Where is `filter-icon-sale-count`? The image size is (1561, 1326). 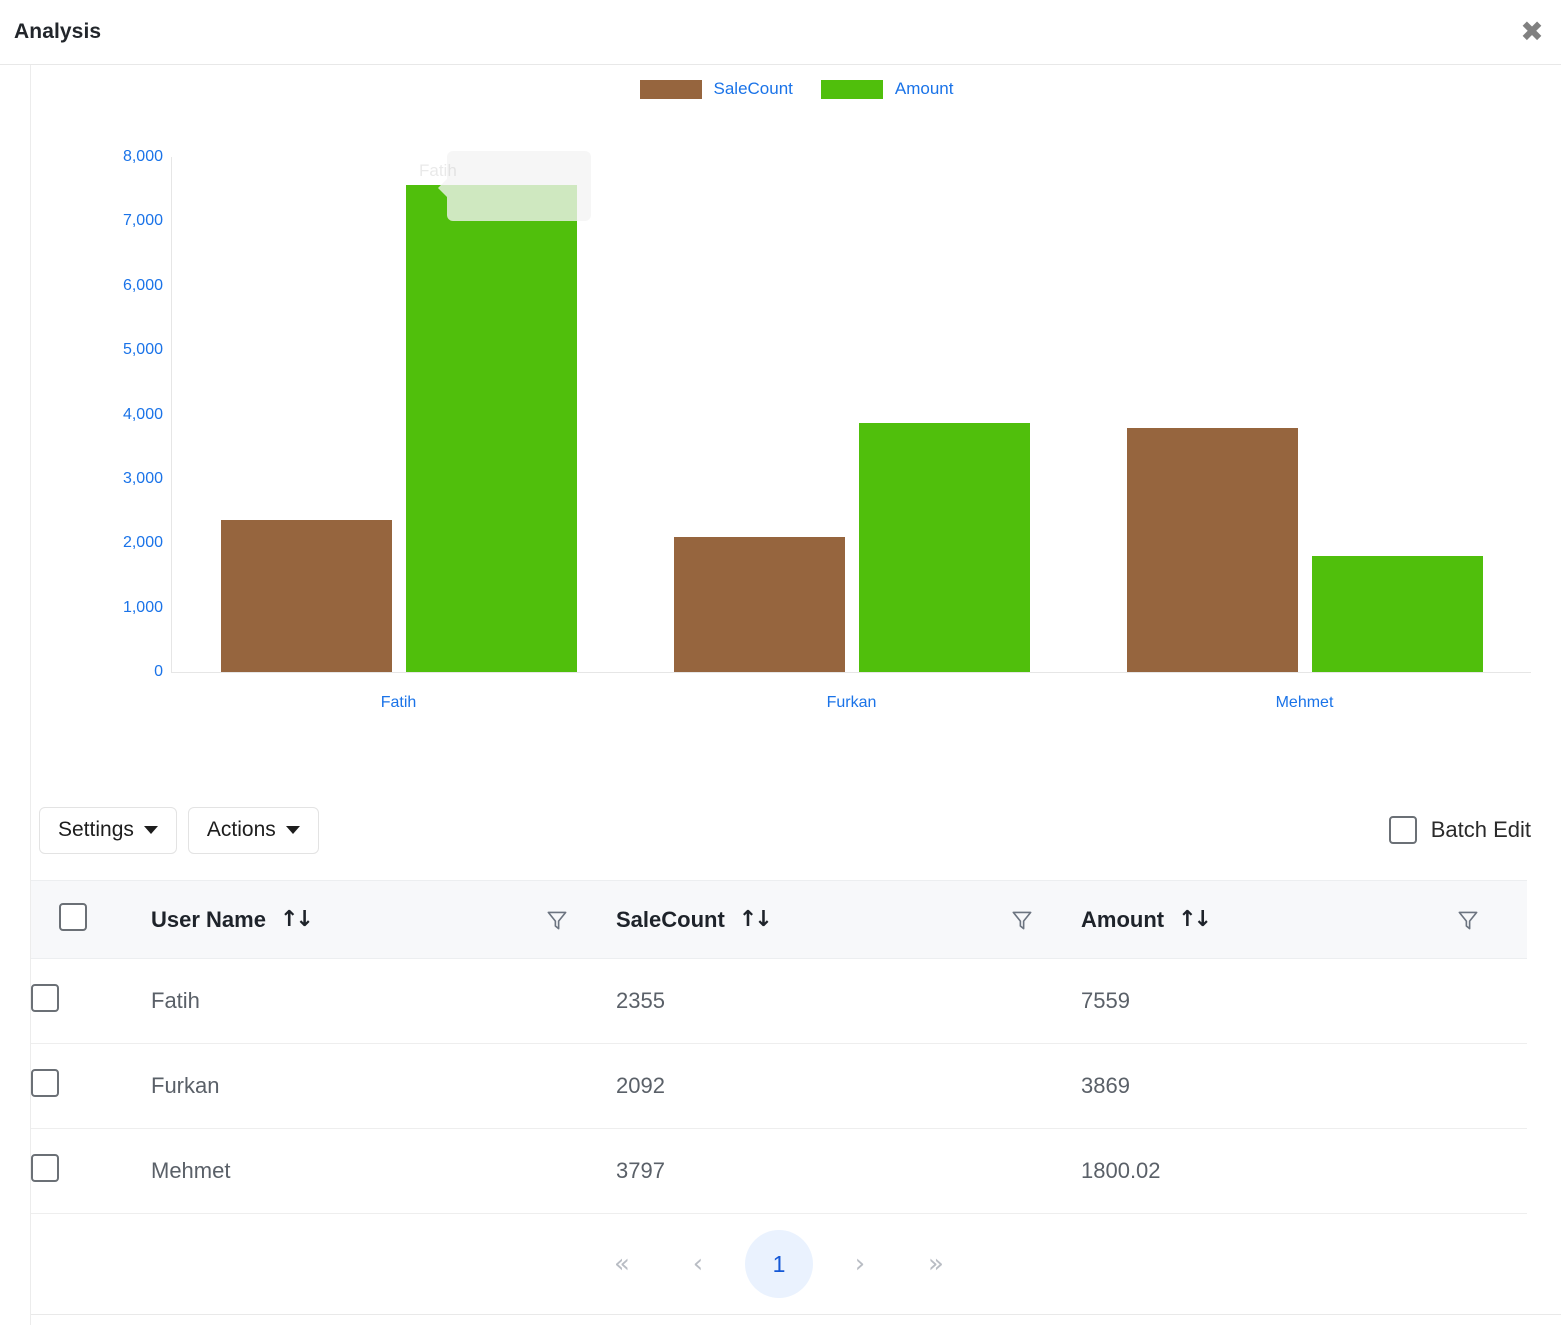 filter-icon-sale-count is located at coordinates (1022, 920).